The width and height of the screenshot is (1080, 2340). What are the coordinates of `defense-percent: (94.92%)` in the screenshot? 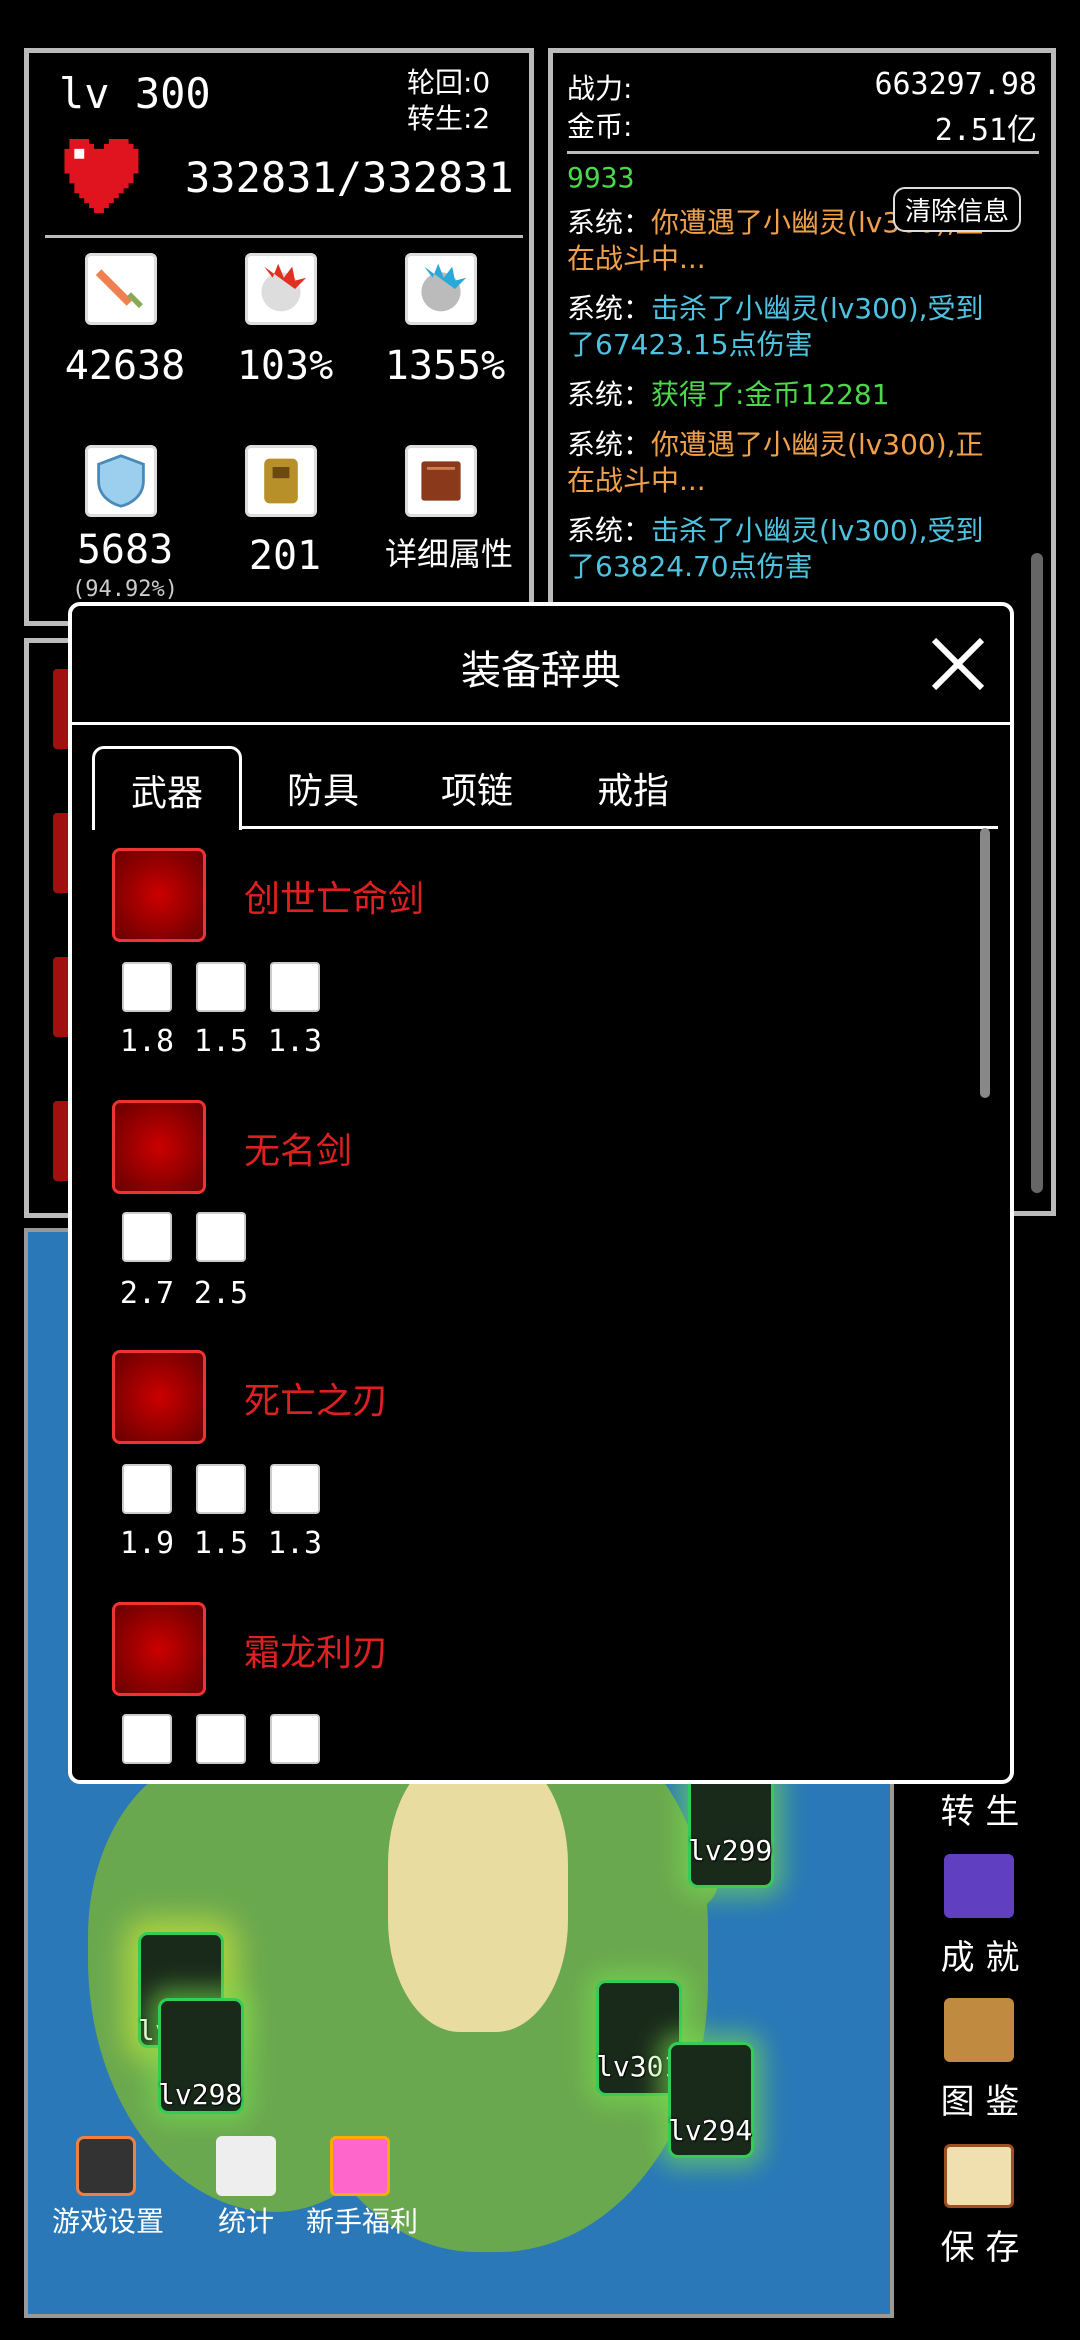 It's located at (125, 589).